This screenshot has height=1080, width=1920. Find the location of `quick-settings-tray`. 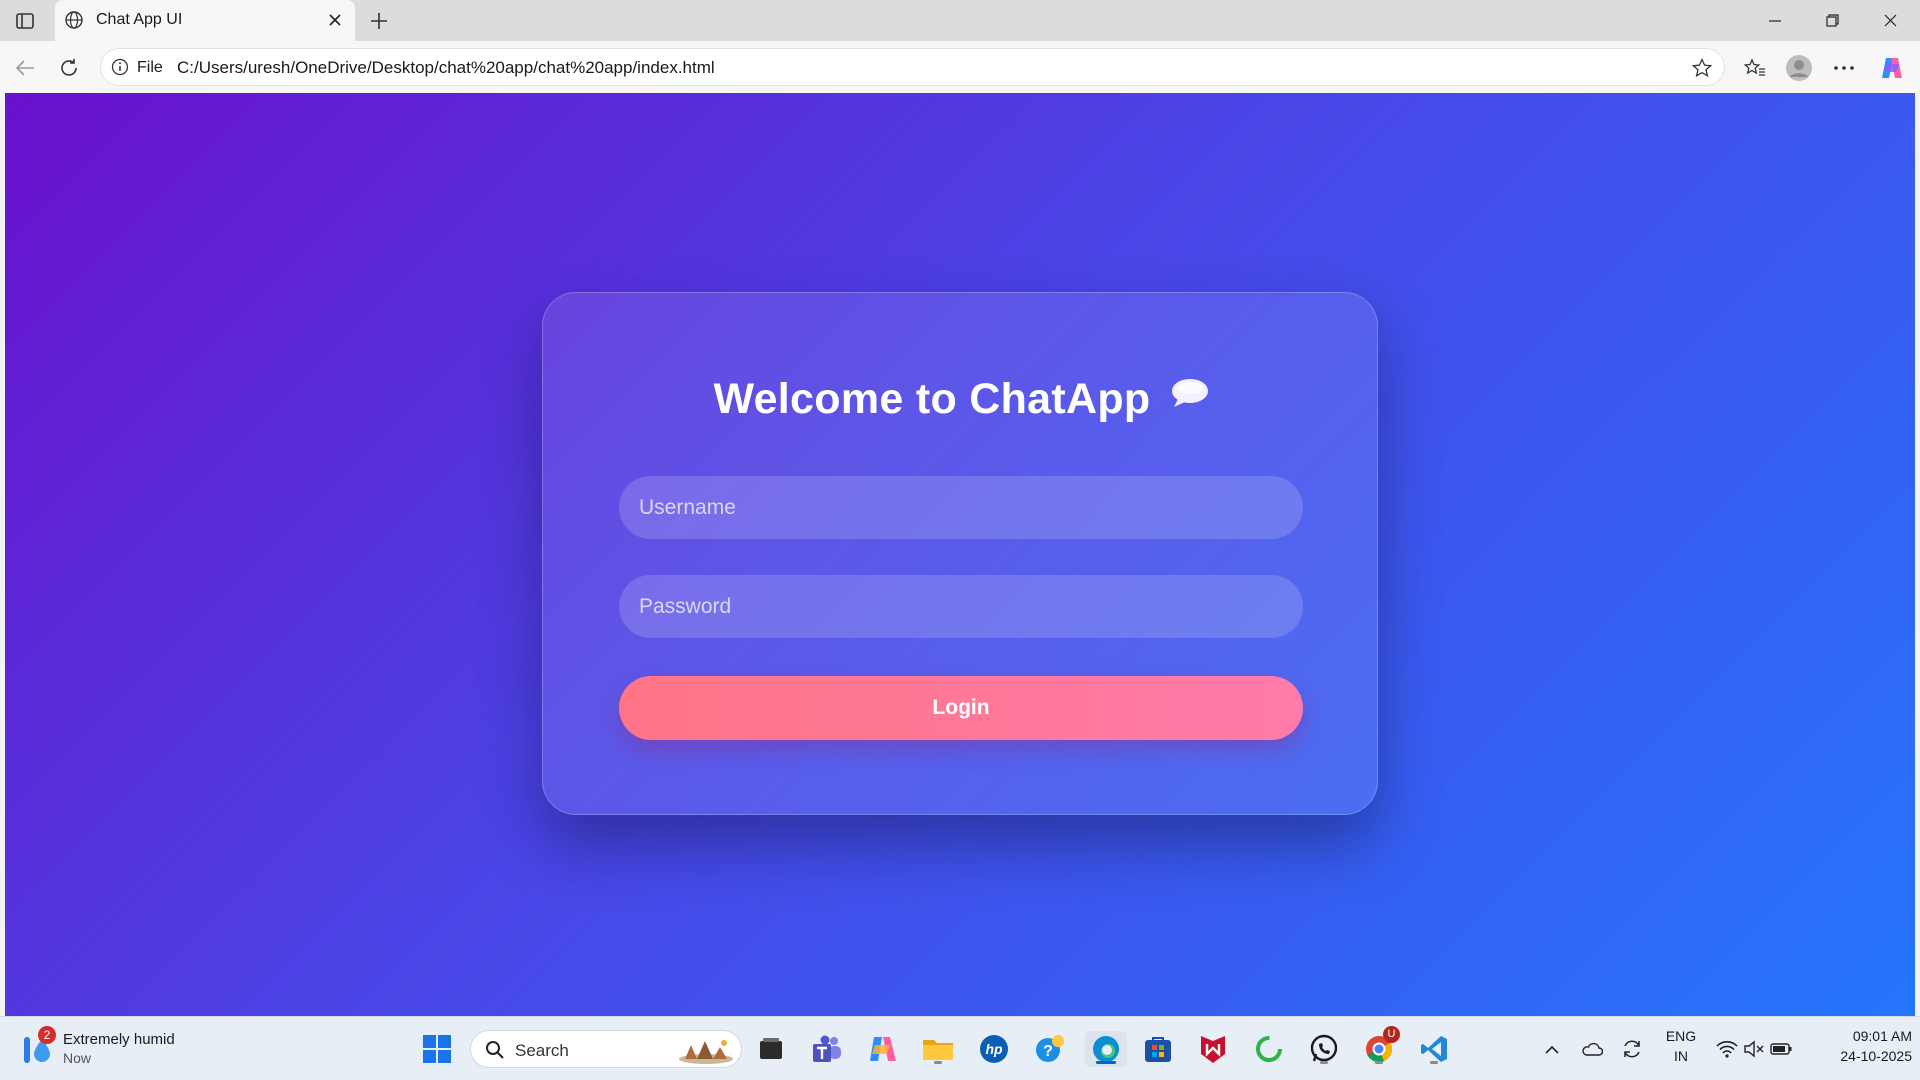

quick-settings-tray is located at coordinates (1754, 1049).